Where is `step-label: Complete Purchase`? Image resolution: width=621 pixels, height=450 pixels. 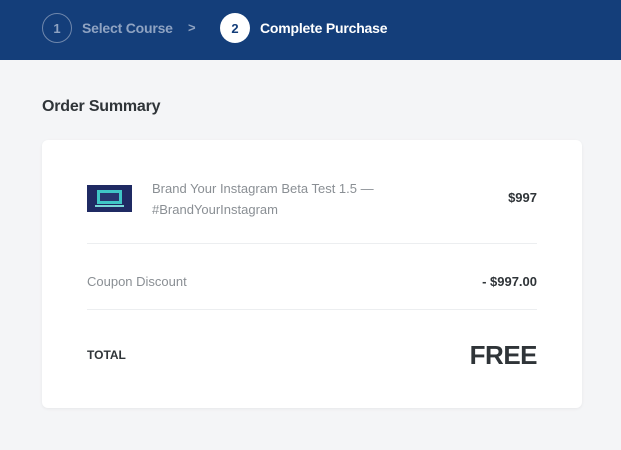 step-label: Complete Purchase is located at coordinates (324, 28).